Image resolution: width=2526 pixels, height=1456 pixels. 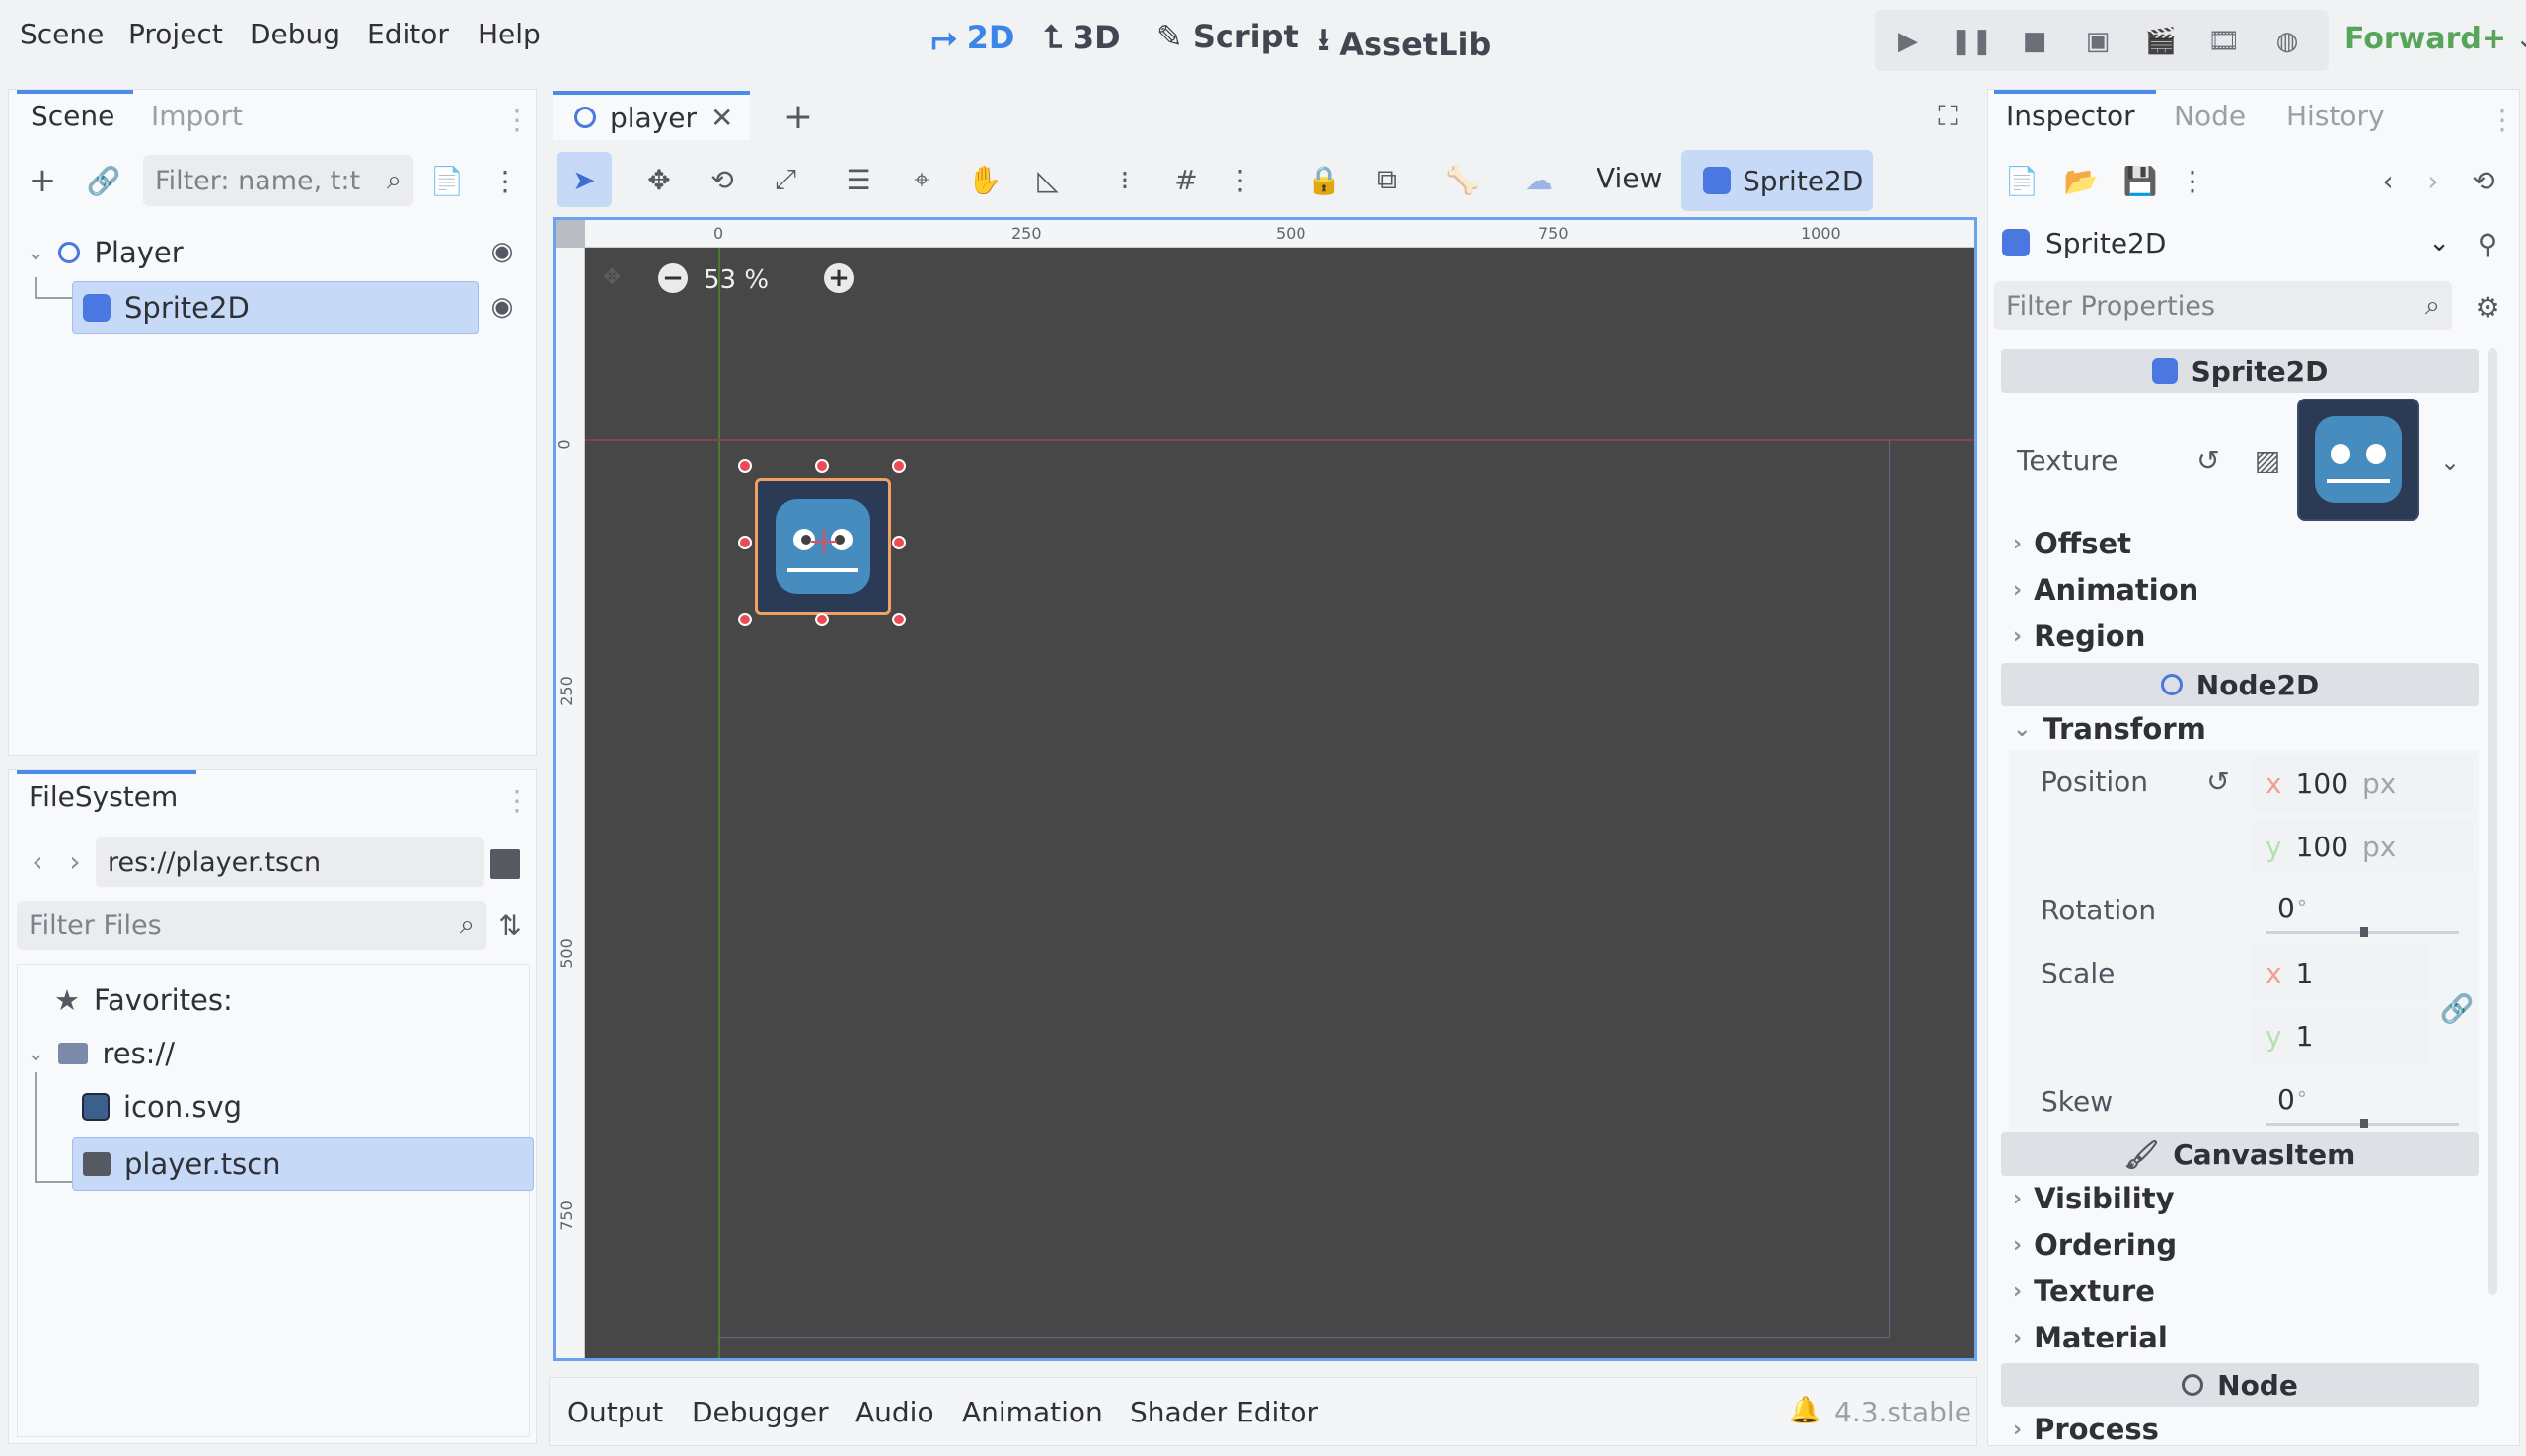 I want to click on menu-project: Project, so click(x=175, y=34).